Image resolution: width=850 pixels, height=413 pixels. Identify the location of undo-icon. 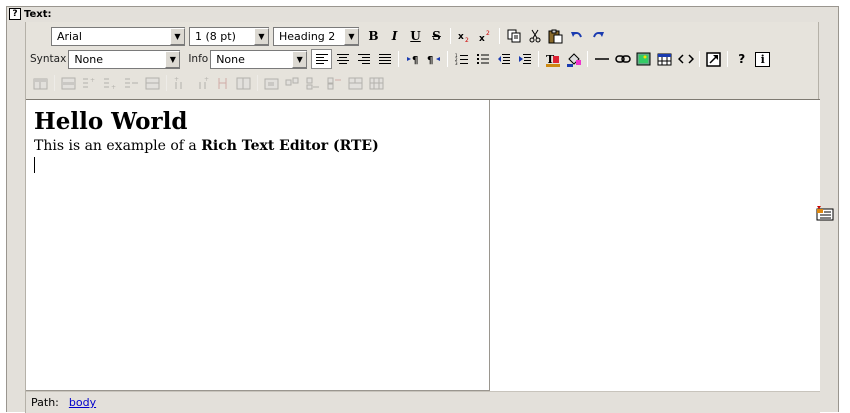
(576, 35).